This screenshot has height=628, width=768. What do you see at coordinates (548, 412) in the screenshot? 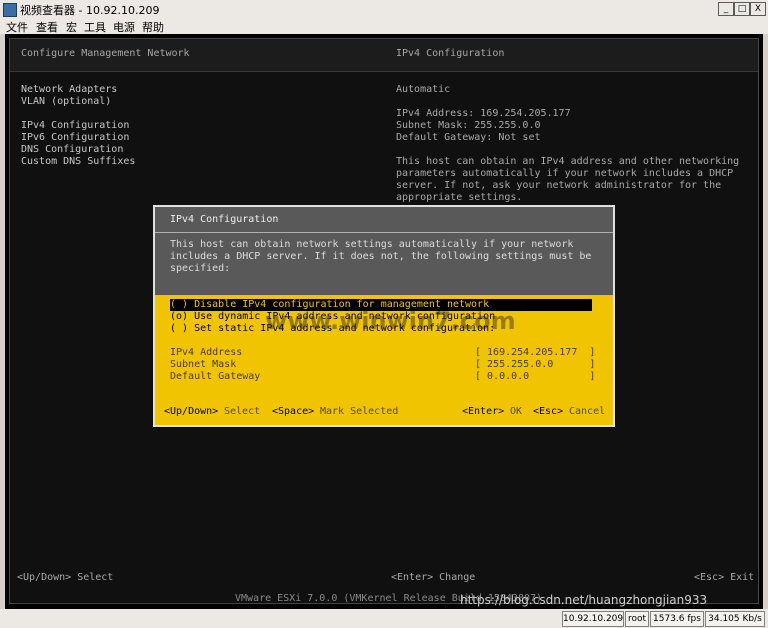
I see `cancel-button: <Esc>` at bounding box center [548, 412].